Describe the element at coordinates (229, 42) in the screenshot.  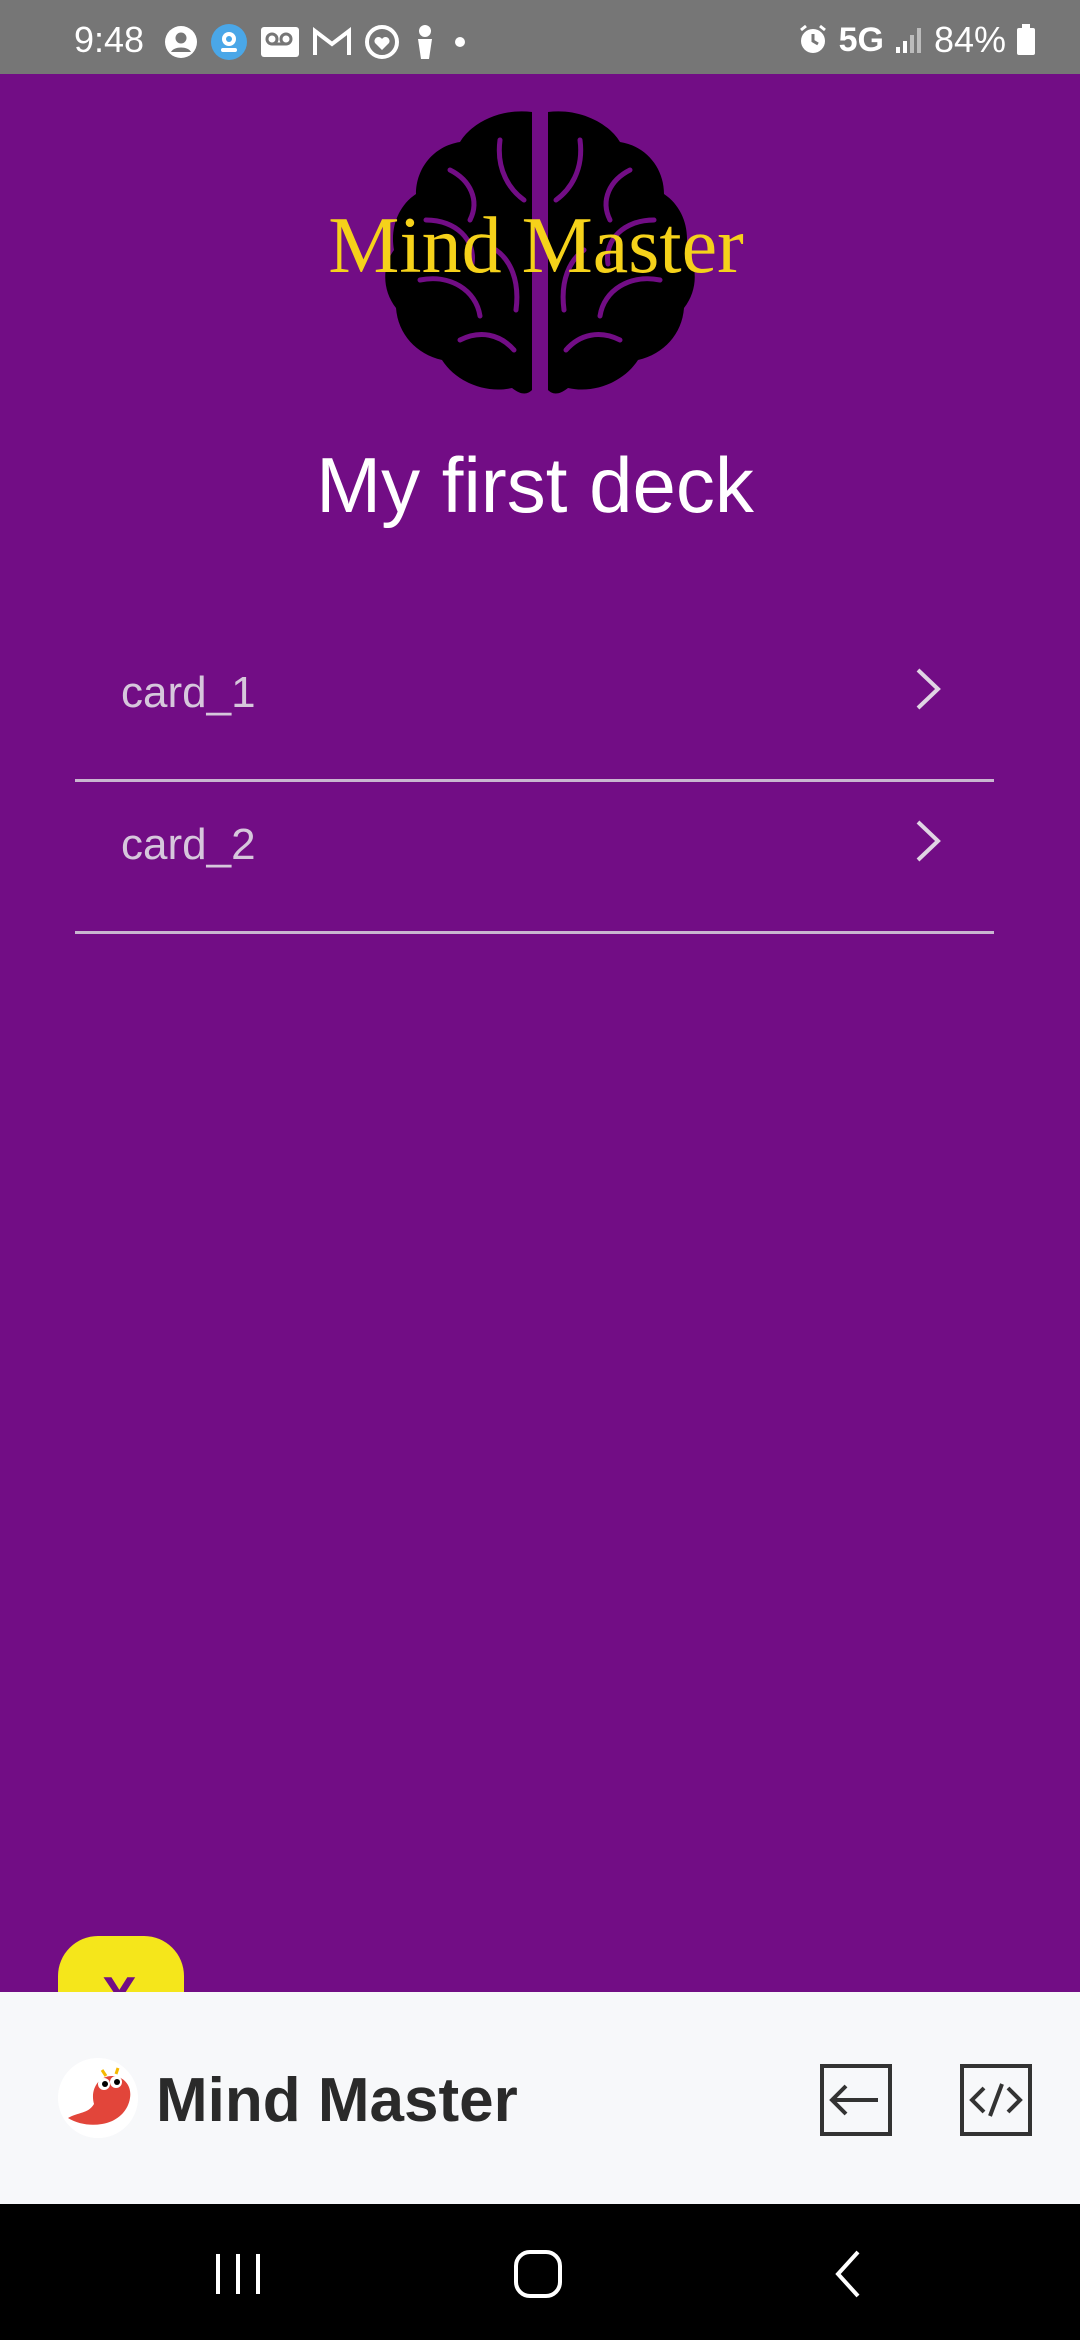
I see `location-icon` at that location.